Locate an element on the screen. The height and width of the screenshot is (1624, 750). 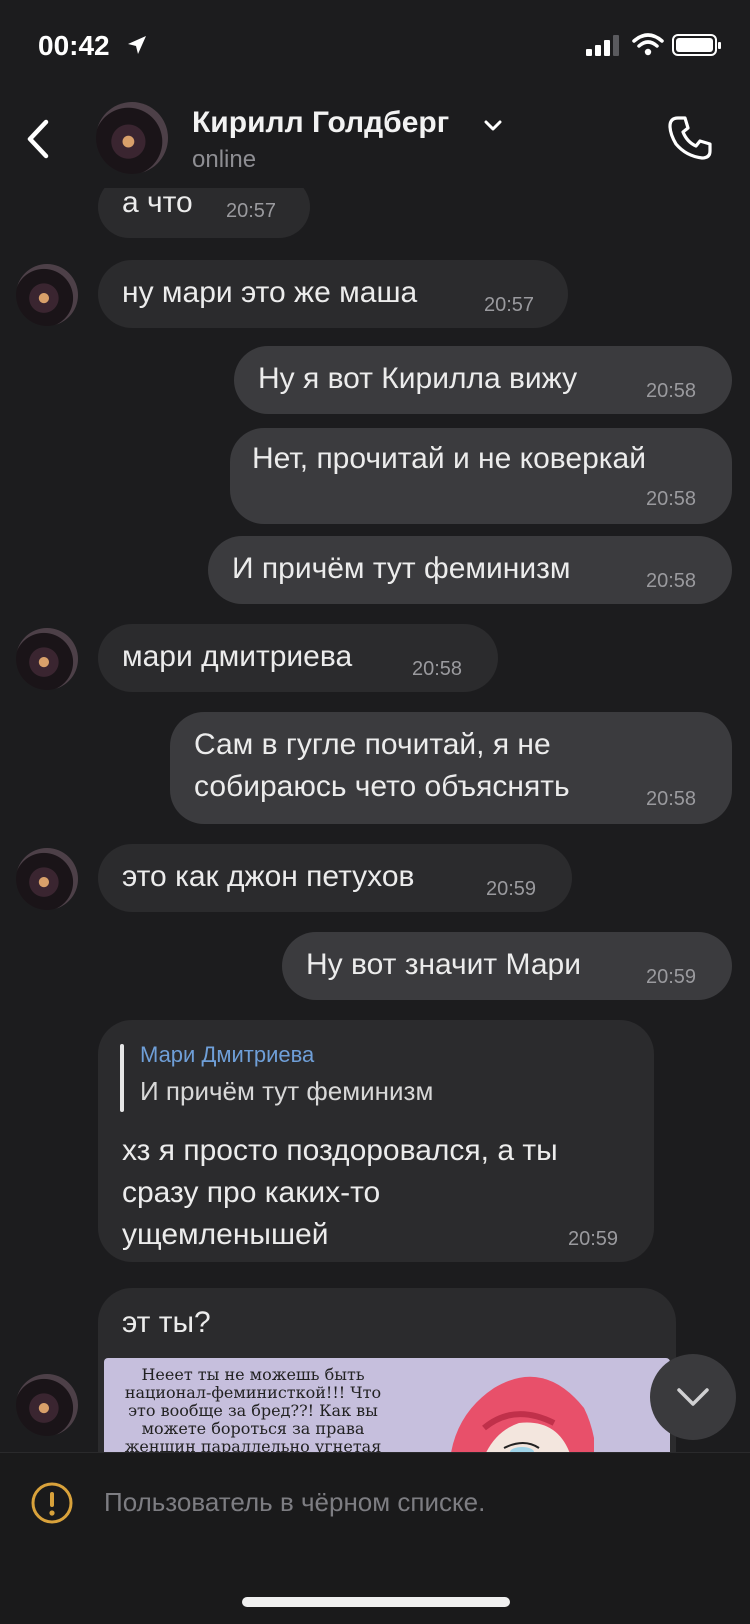
phone-call-icon is located at coordinates (690, 138).